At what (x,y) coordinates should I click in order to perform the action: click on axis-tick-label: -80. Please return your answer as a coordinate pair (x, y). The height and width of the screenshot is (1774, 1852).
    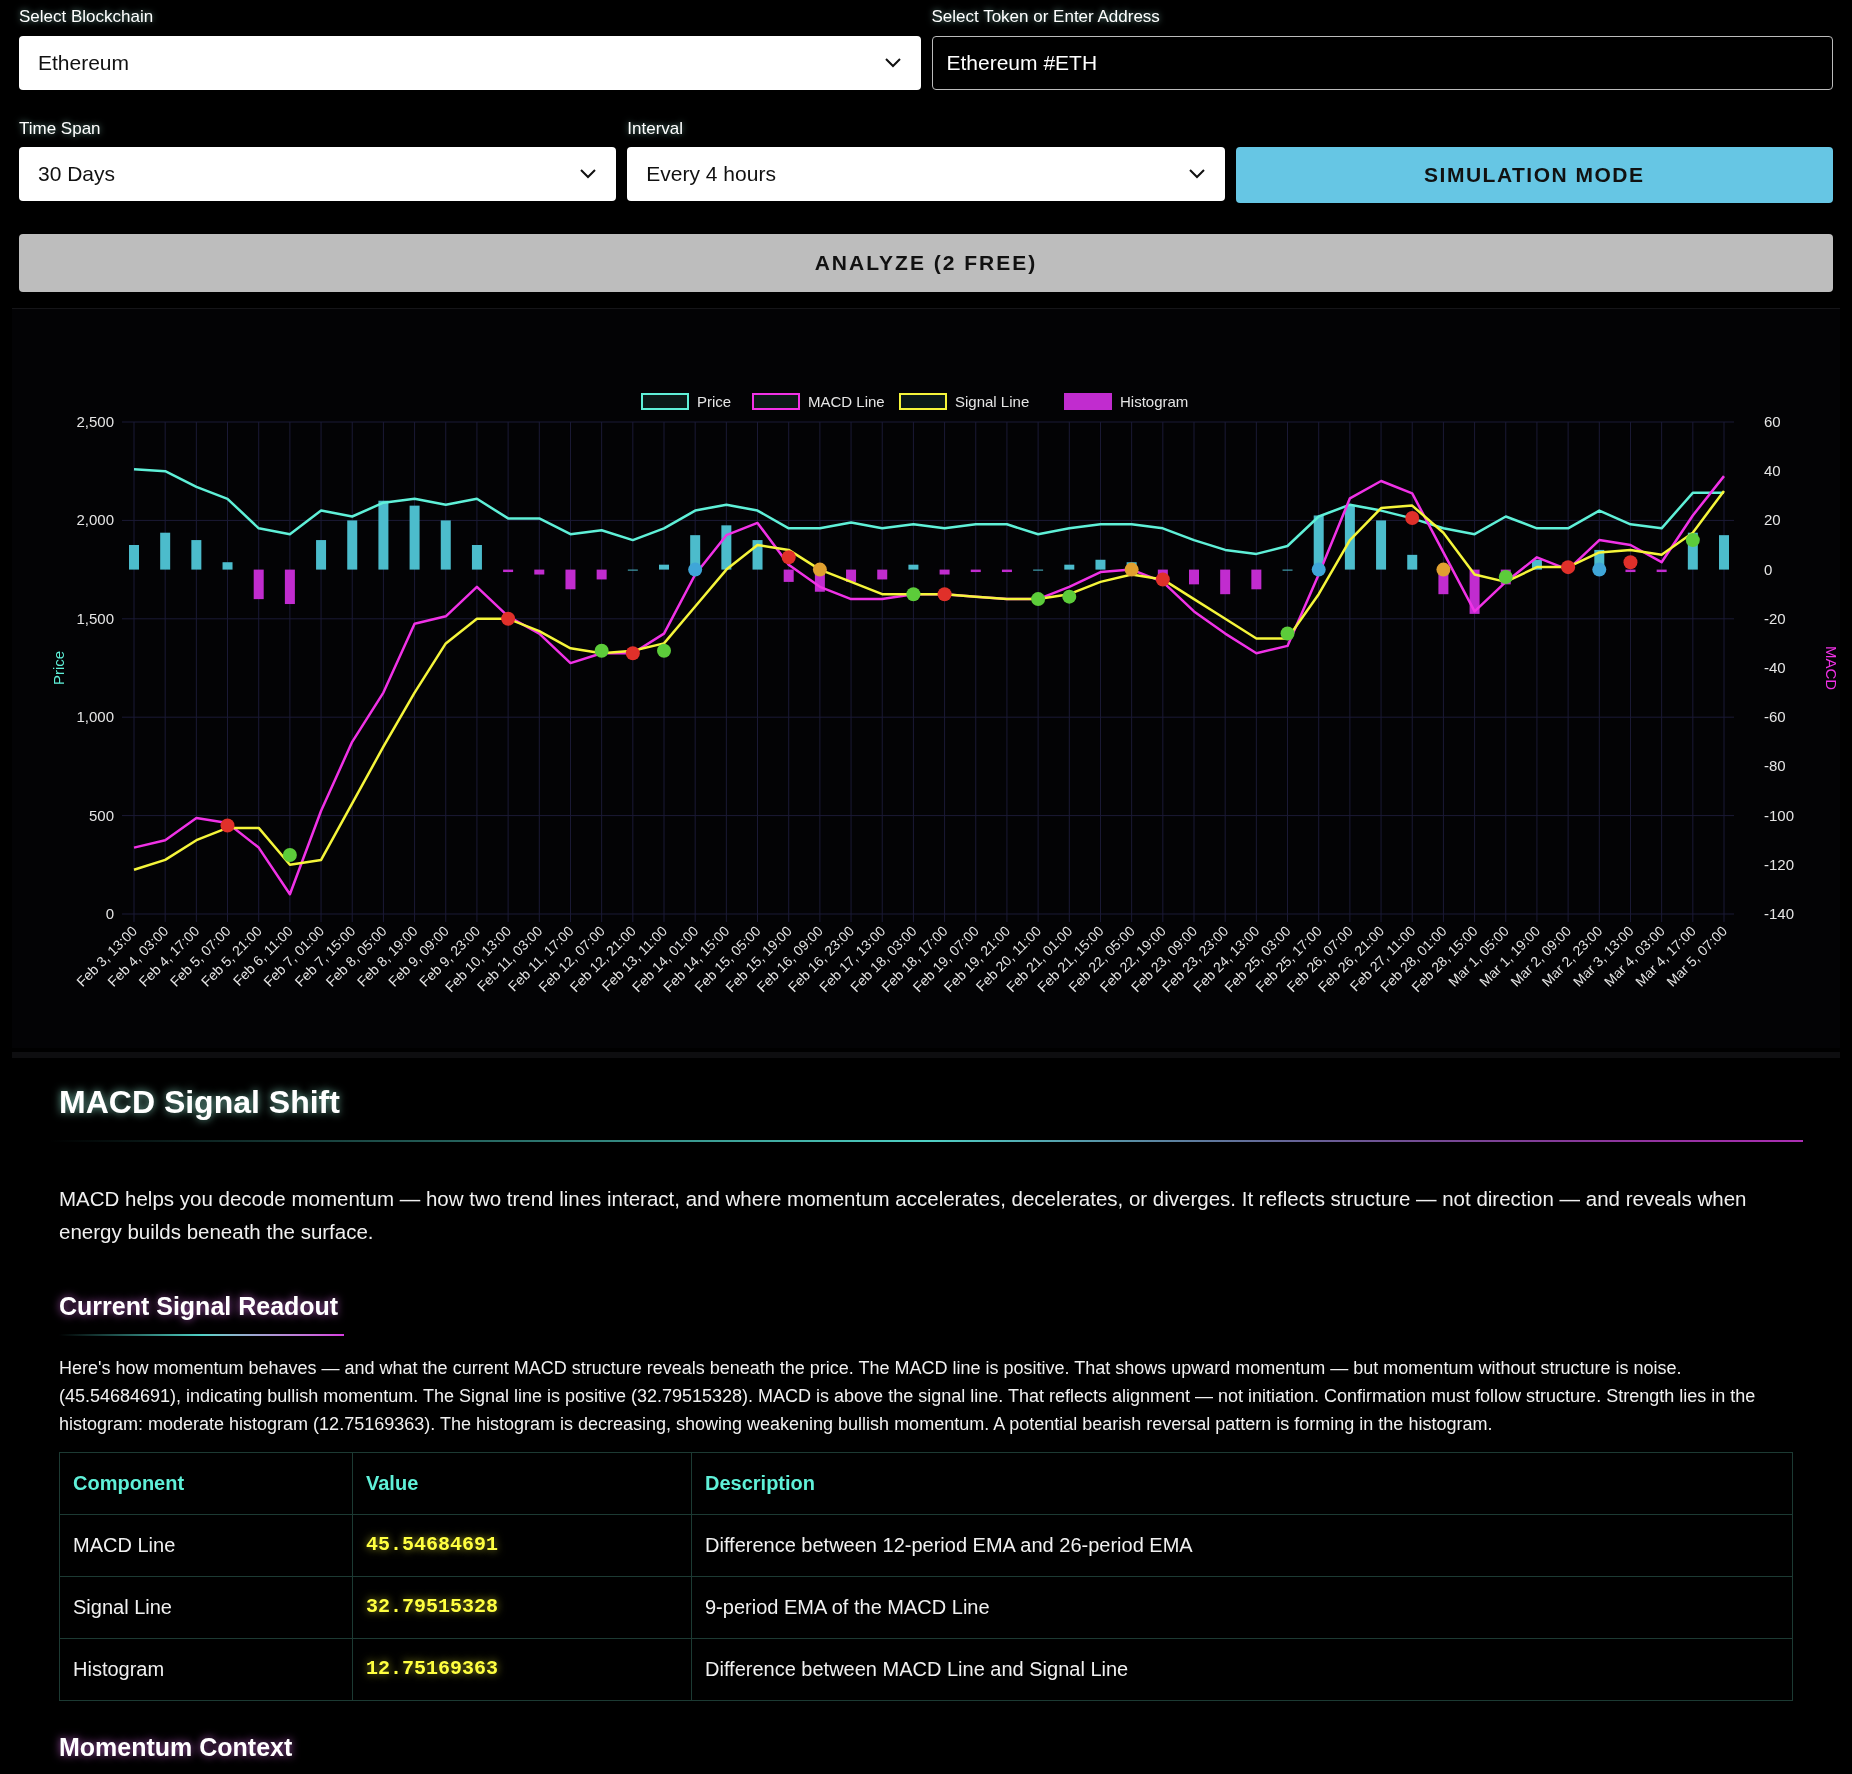
    Looking at the image, I should click on (1775, 766).